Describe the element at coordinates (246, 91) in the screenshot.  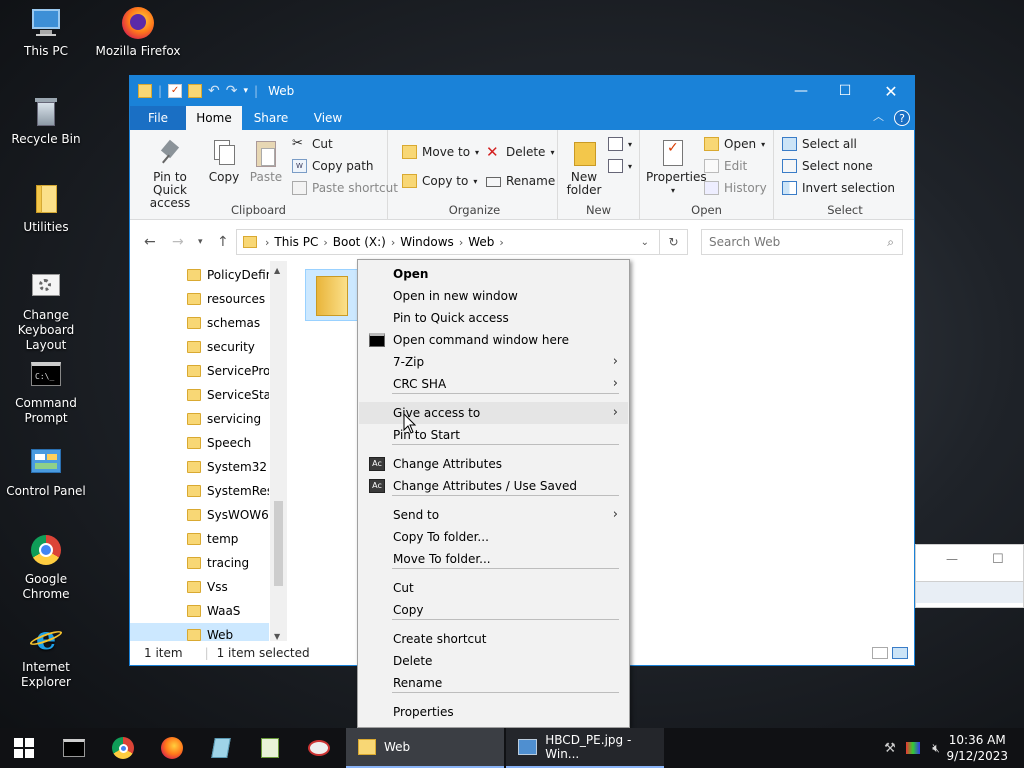
I see `customize-quick-access-icon: ▾` at that location.